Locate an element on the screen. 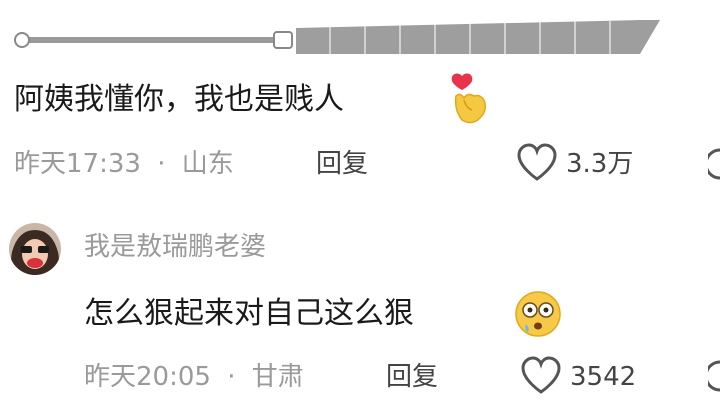  comment-time: 昨天17:33 is located at coordinates (77, 164).